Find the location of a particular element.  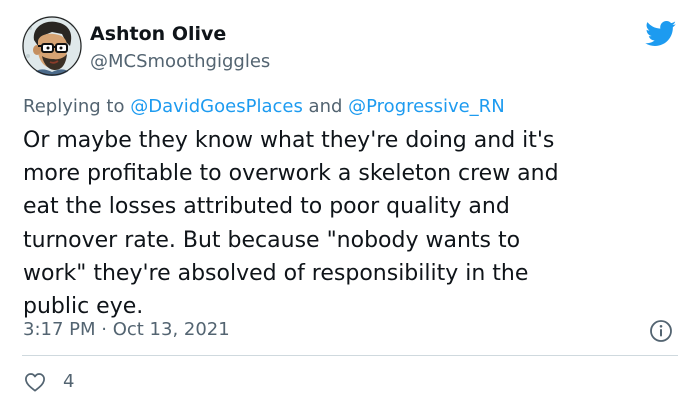

reply-prefix: Replying to is located at coordinates (77, 106).